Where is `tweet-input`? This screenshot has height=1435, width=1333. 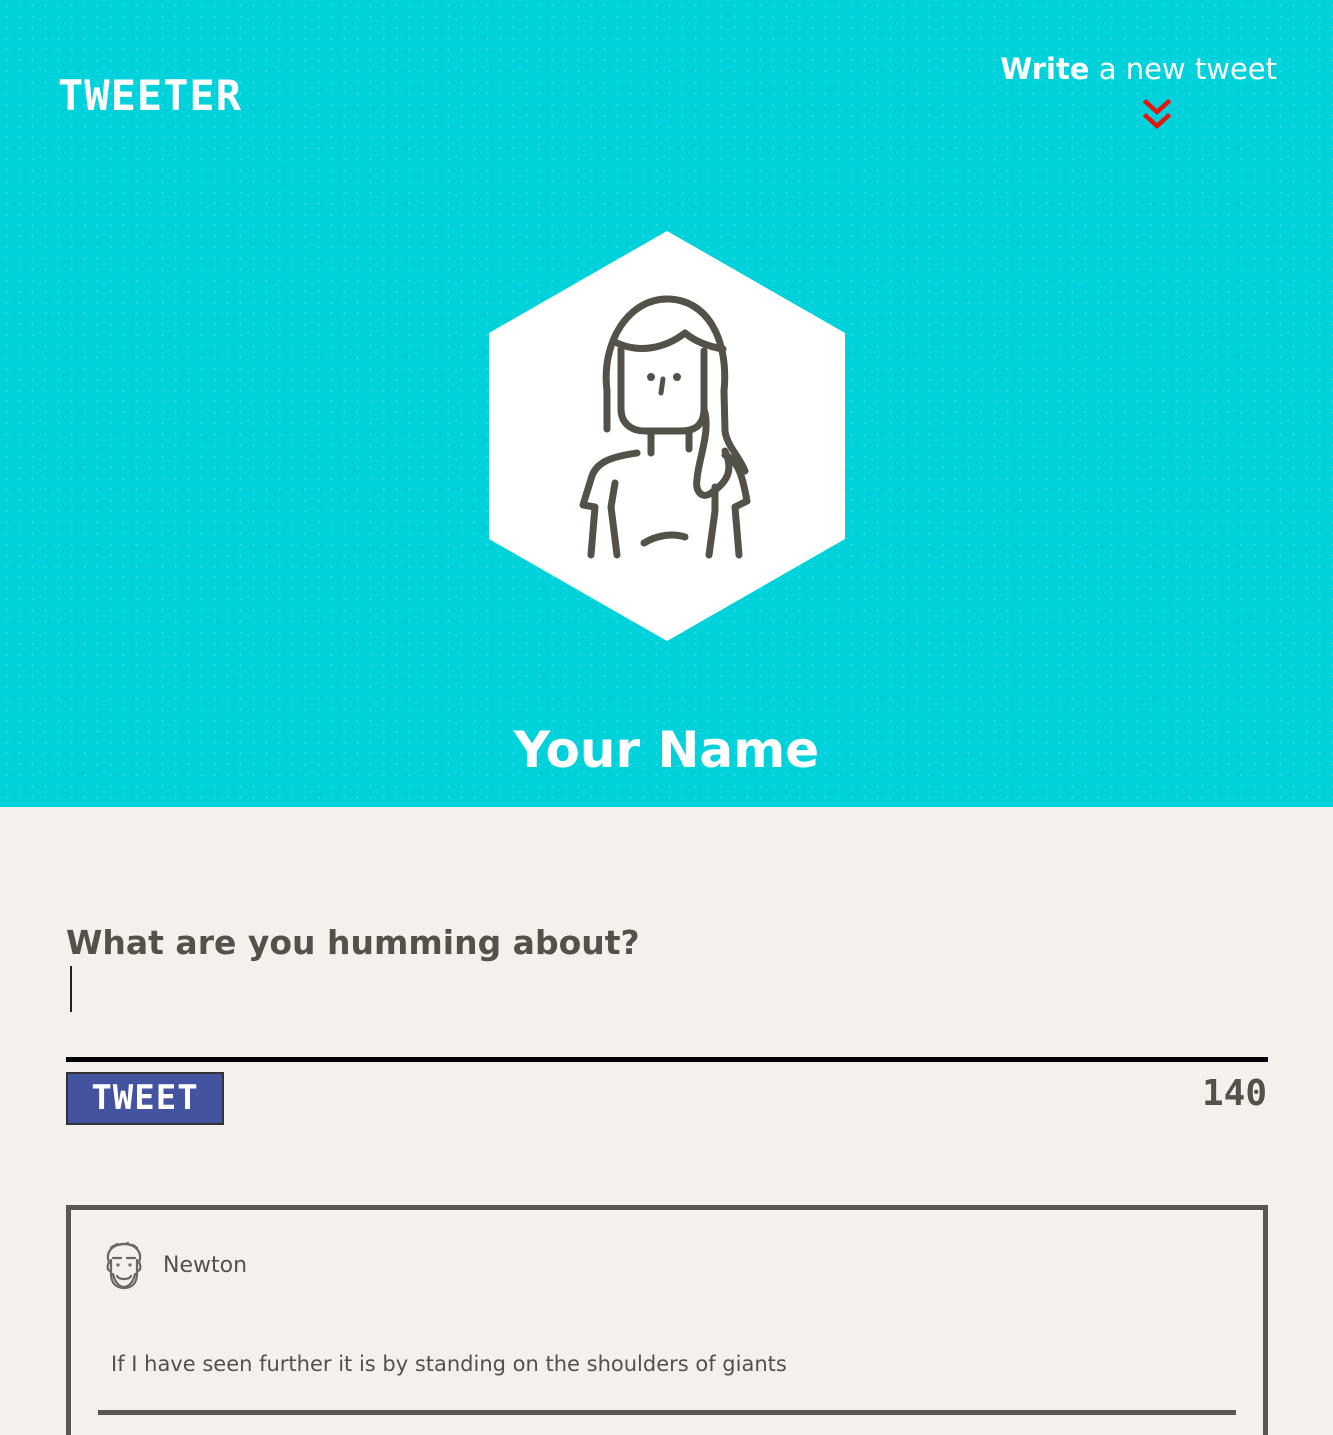
tweet-input is located at coordinates (667, 1011).